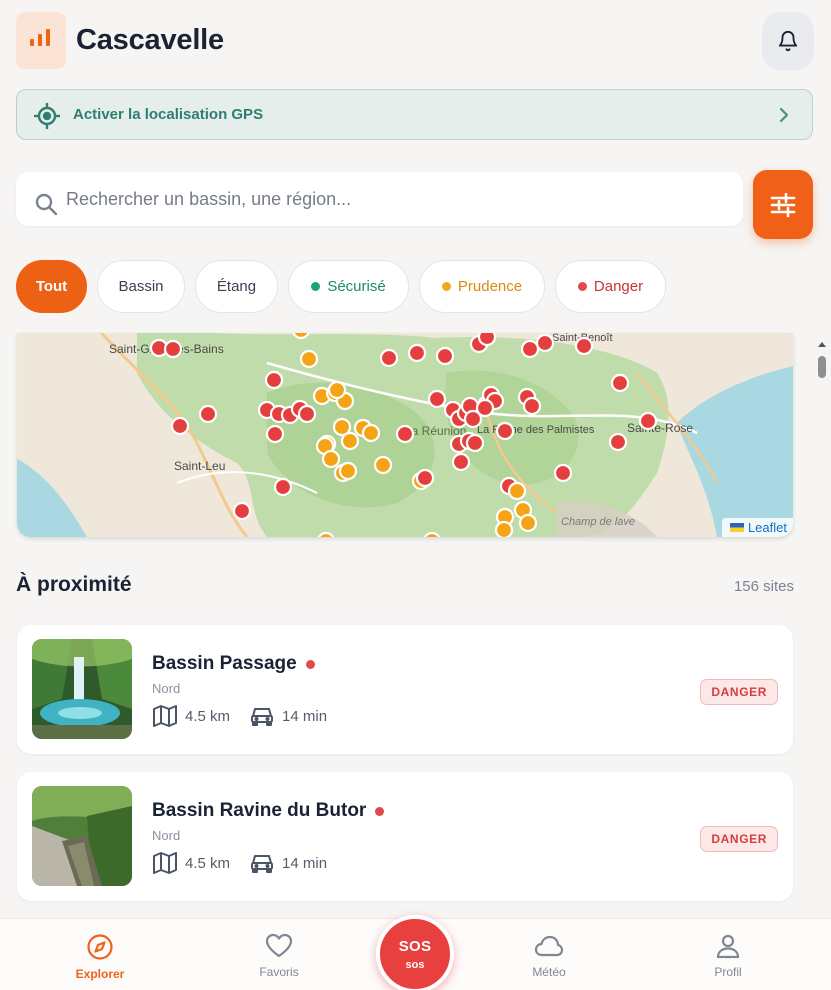  I want to click on filter-chip-label: Étang, so click(236, 286).